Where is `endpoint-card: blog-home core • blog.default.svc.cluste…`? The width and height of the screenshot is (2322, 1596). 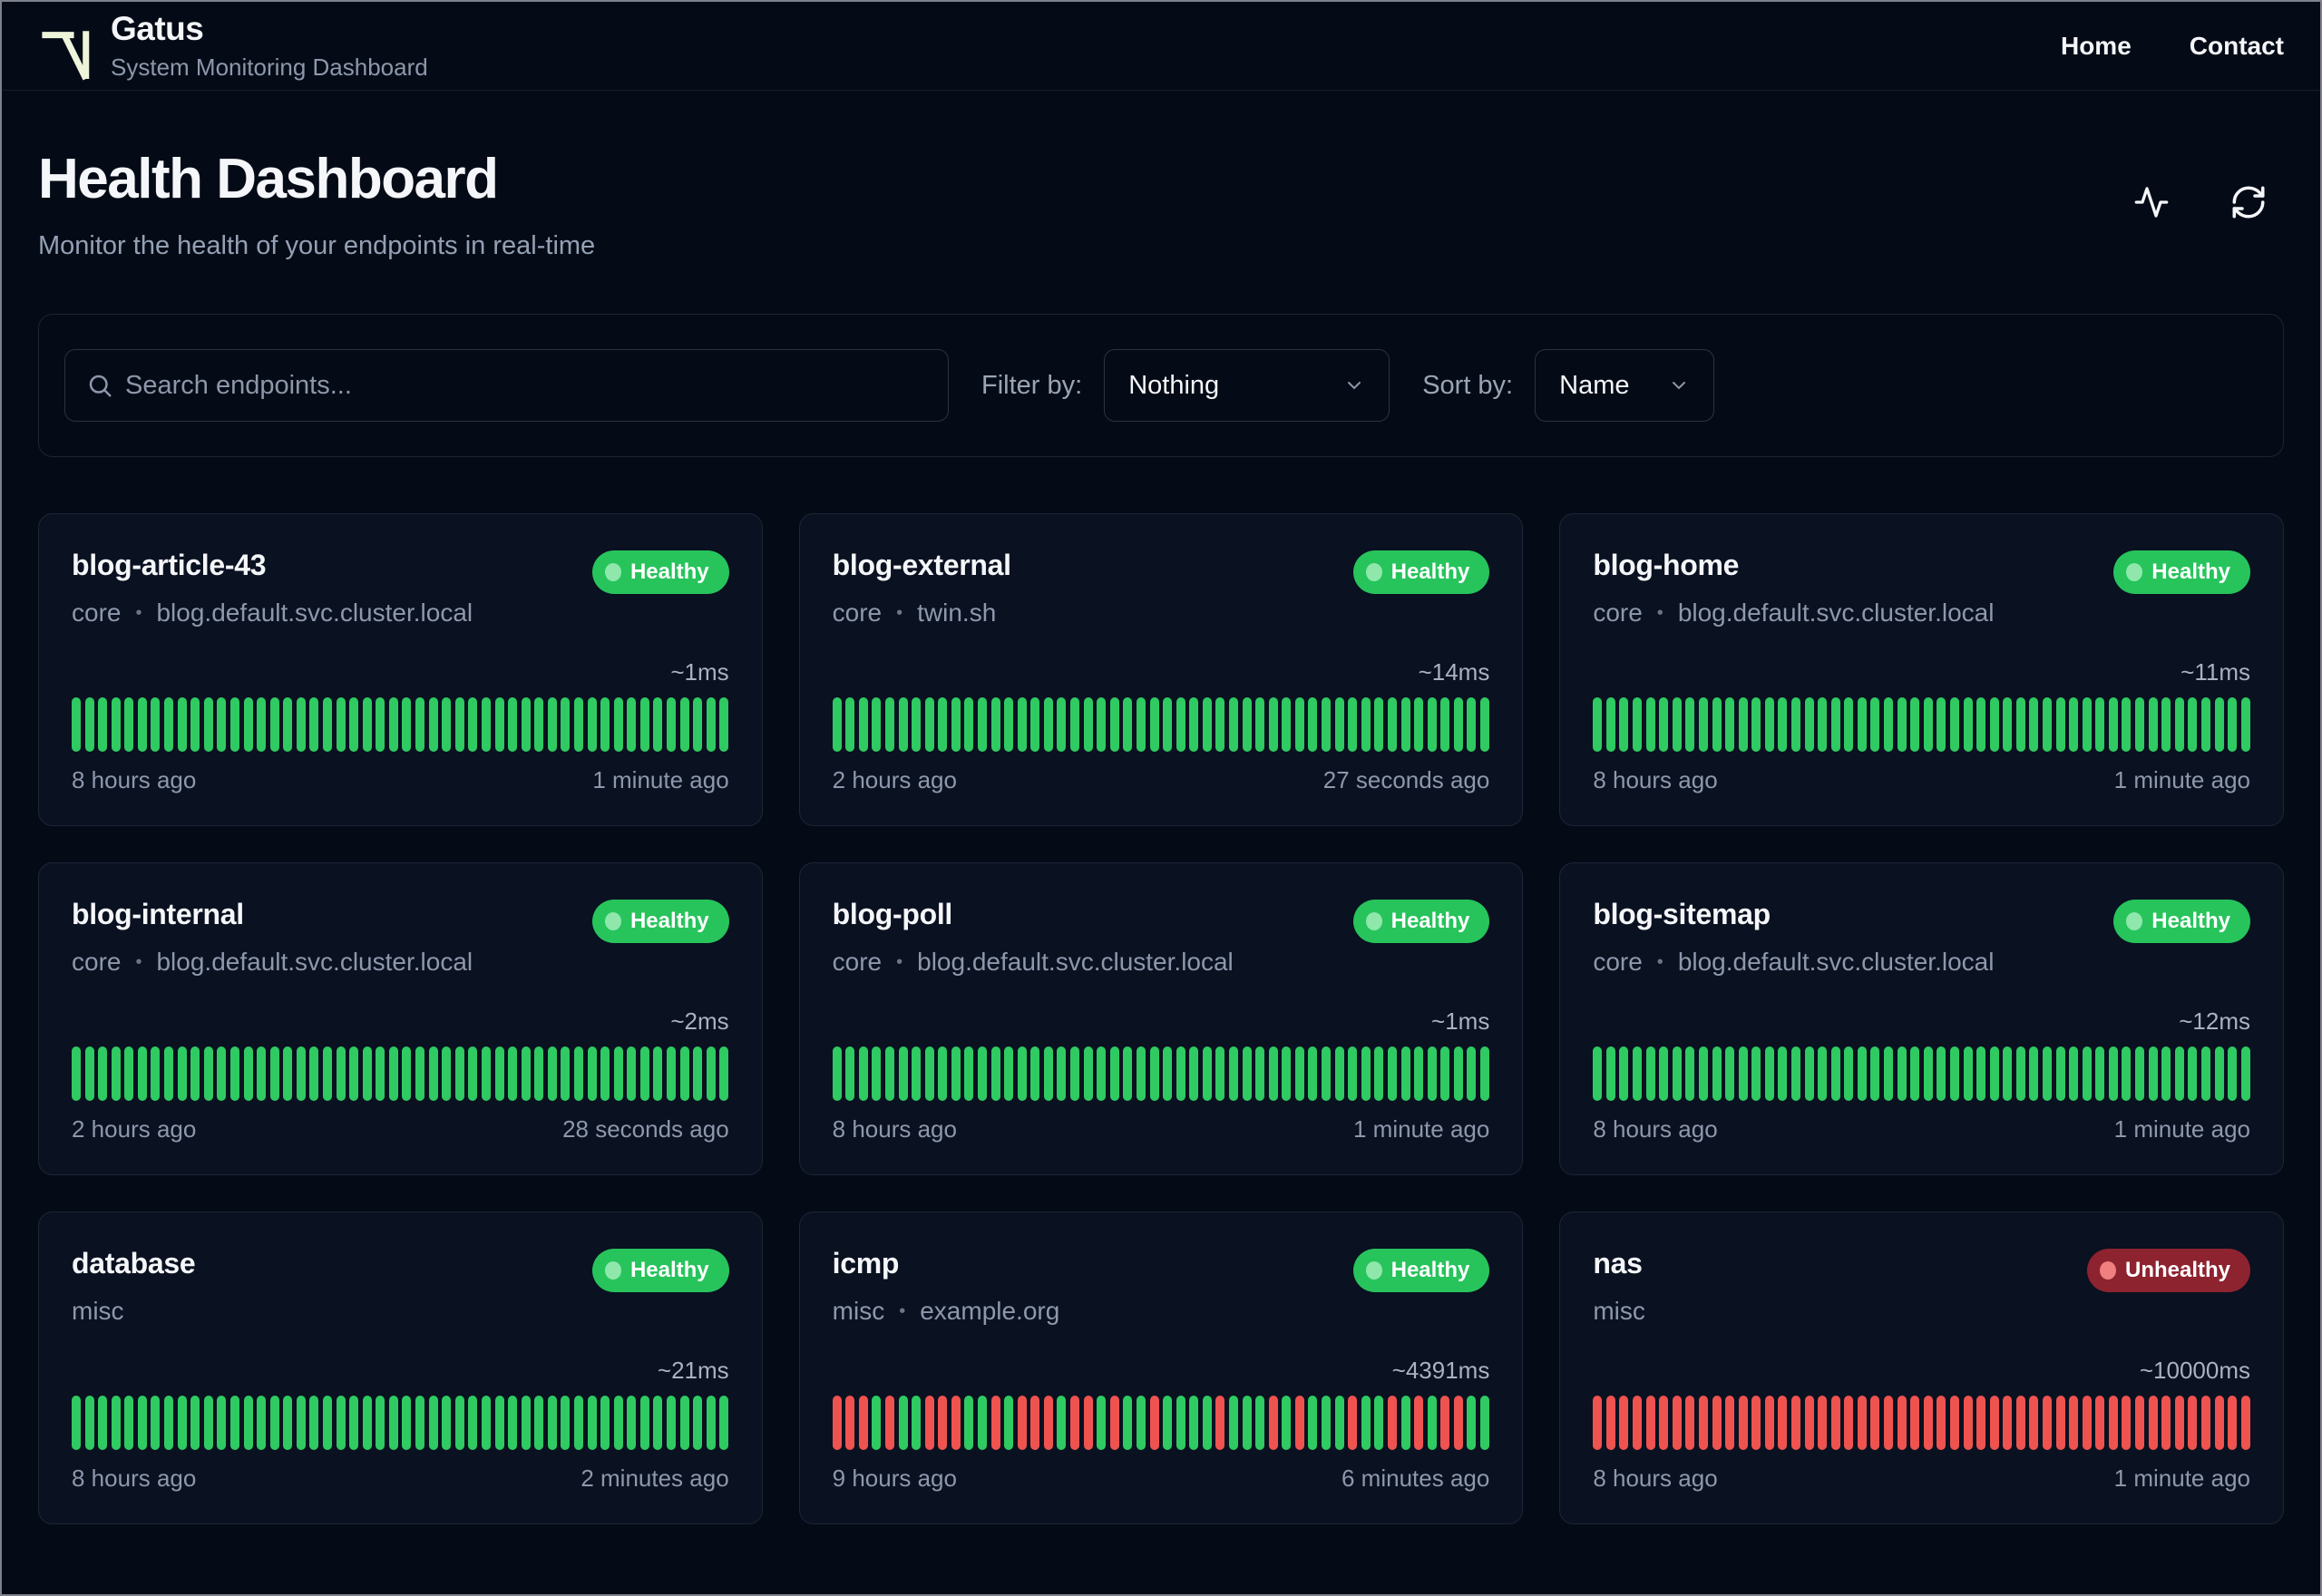 endpoint-card: blog-home core • blog.default.svc.cluste… is located at coordinates (1922, 669).